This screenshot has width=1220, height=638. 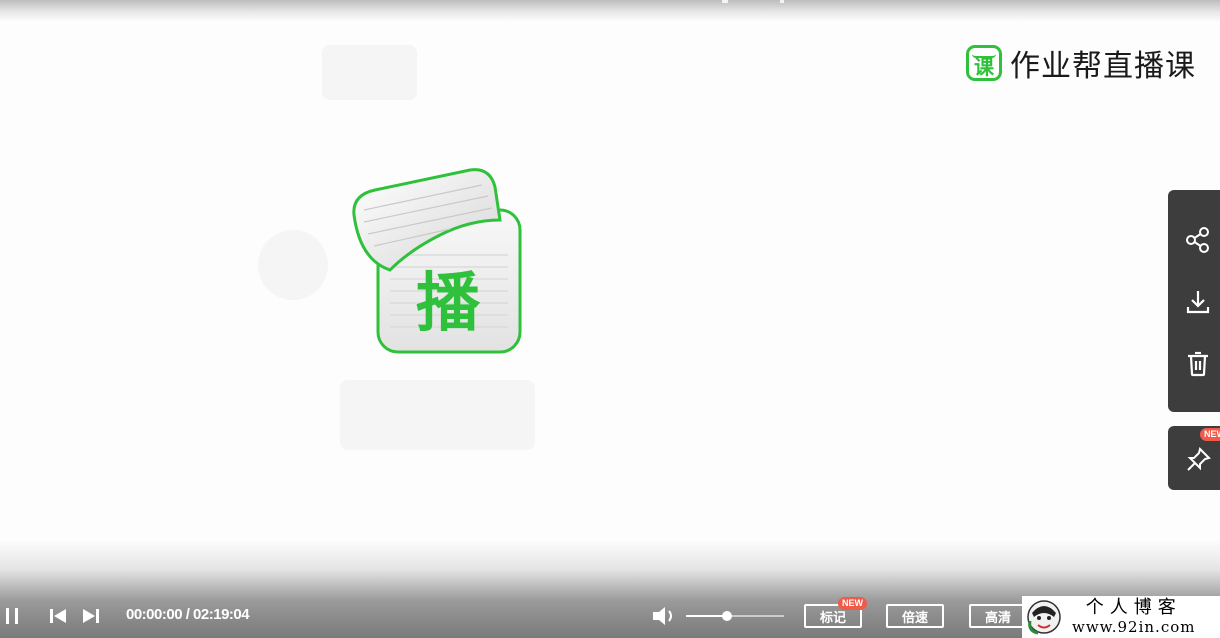 I want to click on volume-slider, so click(x=735, y=616).